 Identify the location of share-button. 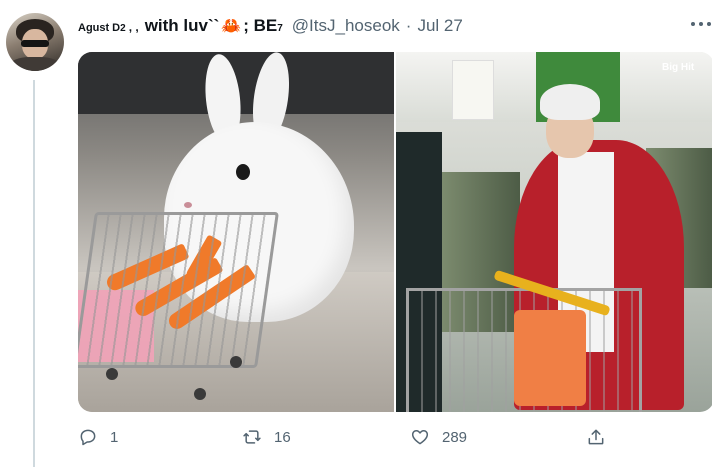
(602, 437).